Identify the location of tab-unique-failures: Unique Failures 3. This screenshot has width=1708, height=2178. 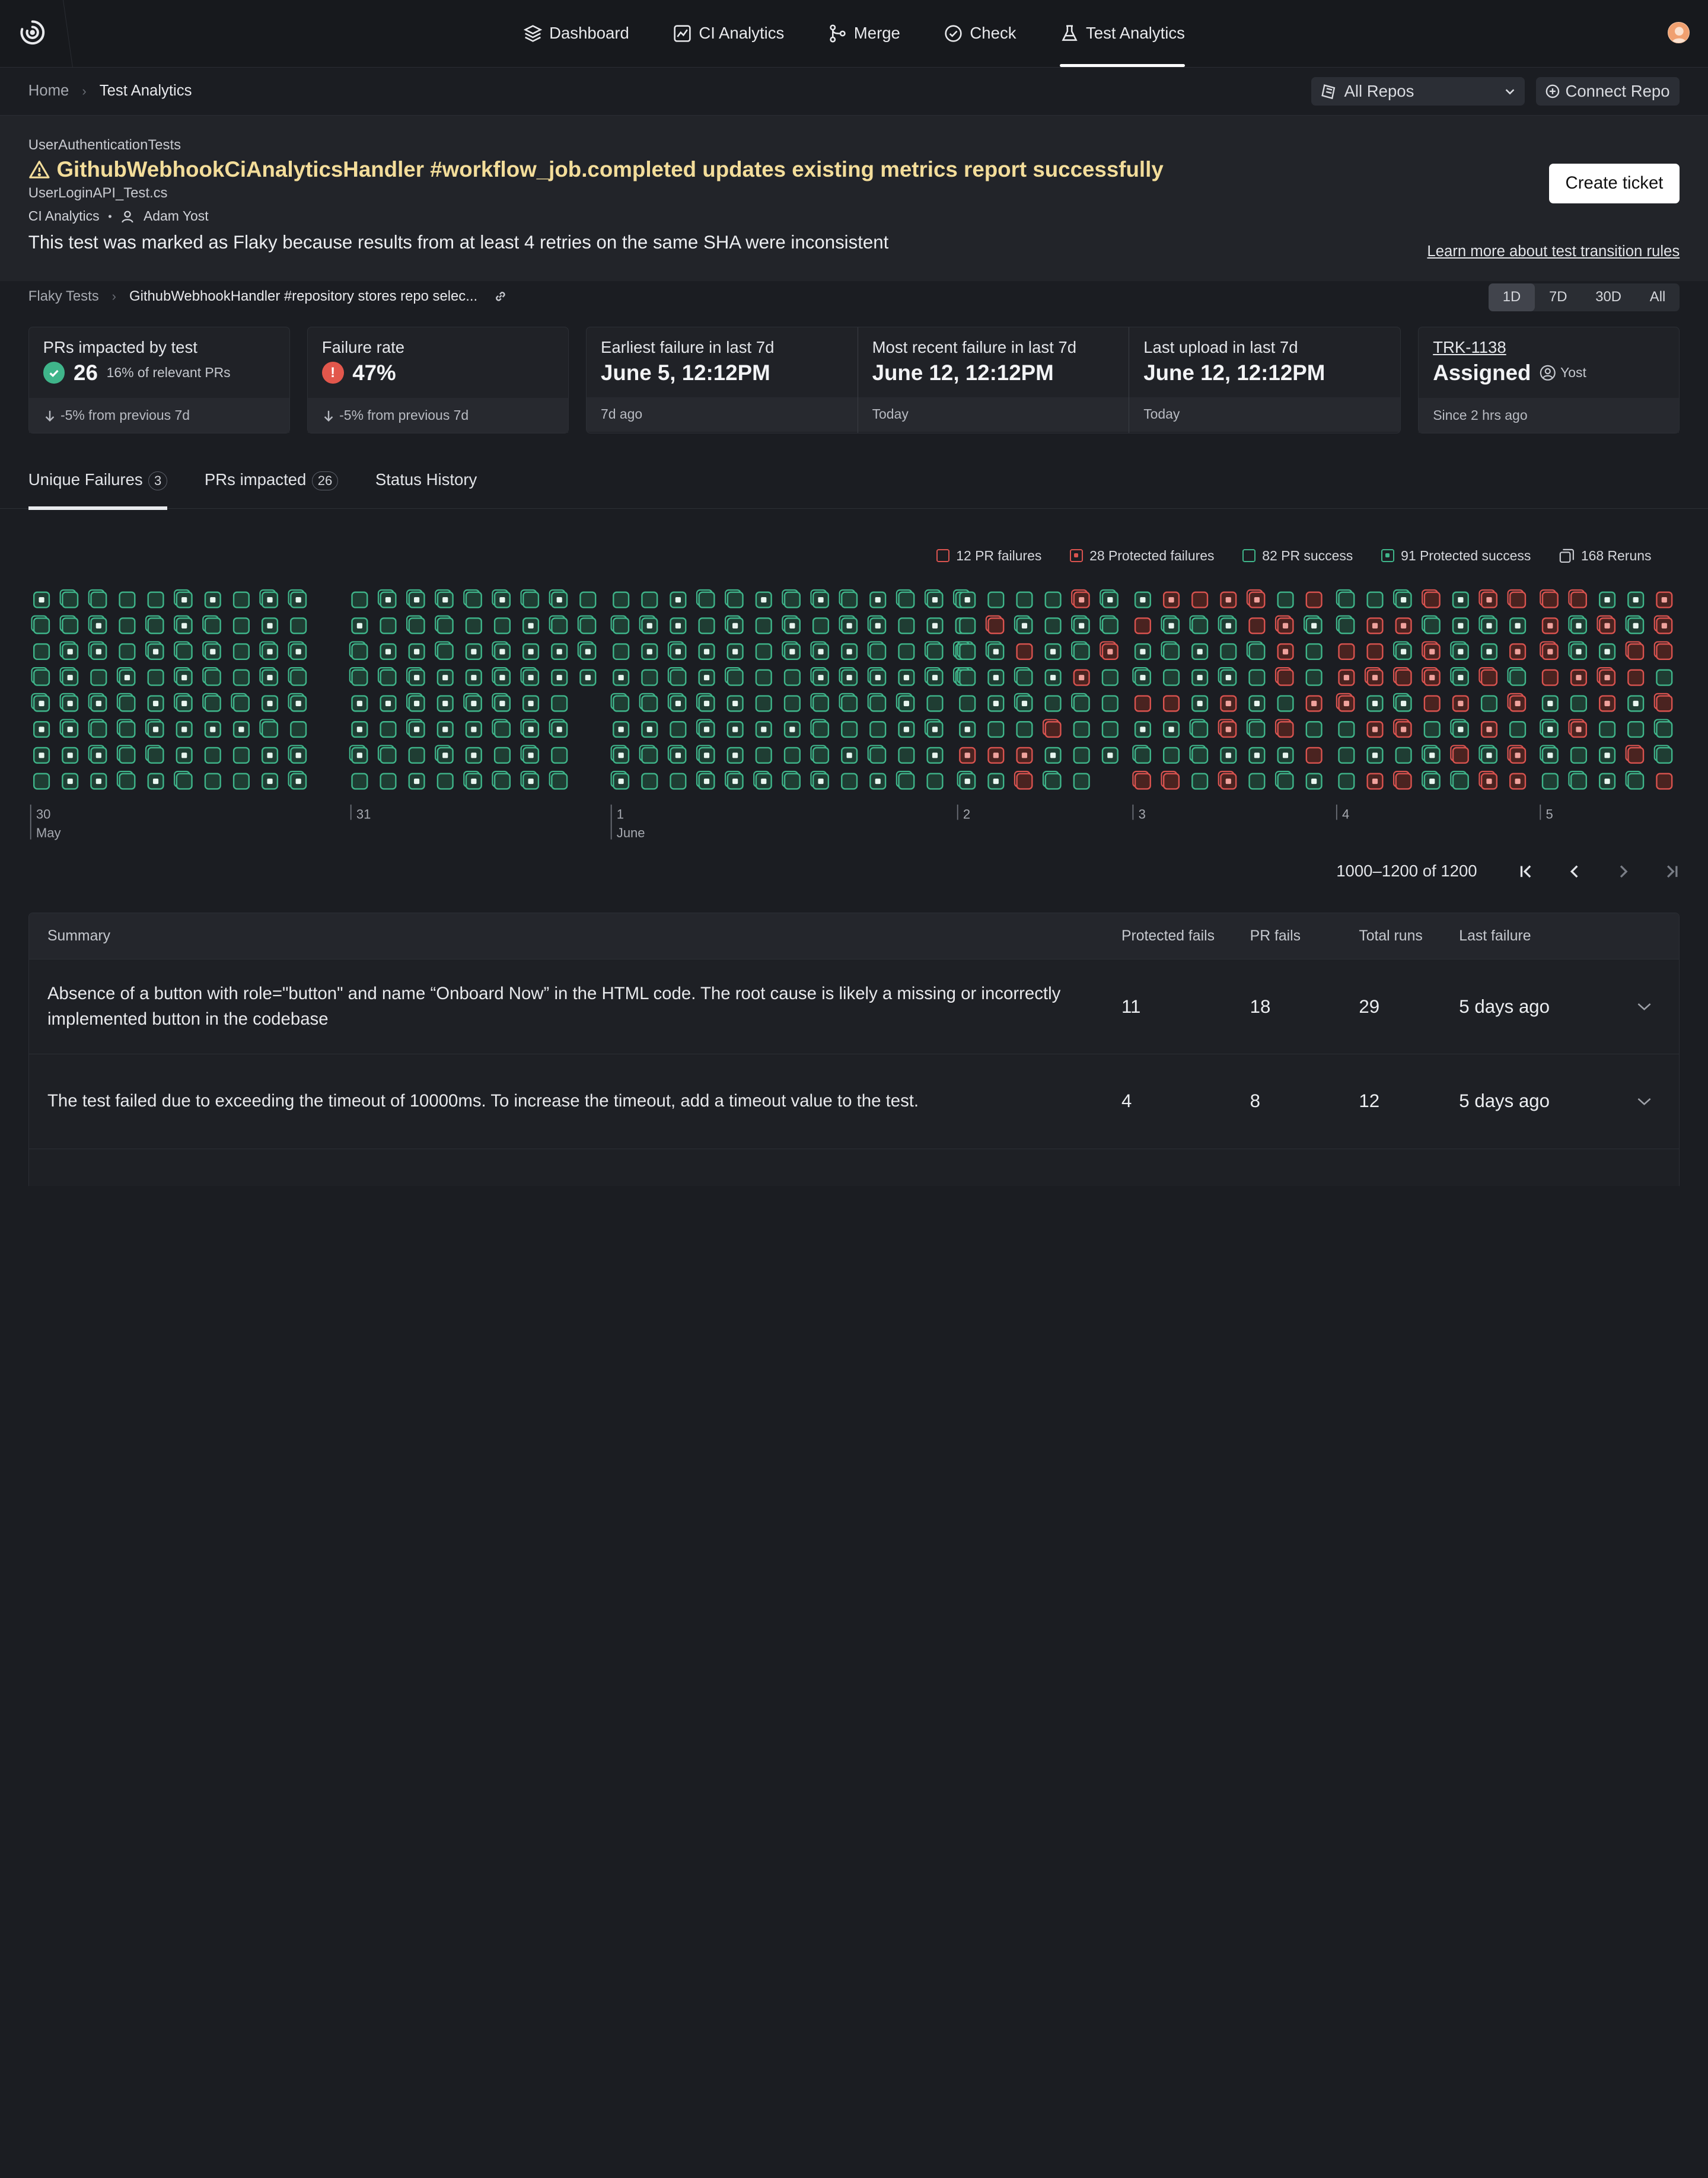
(98, 490).